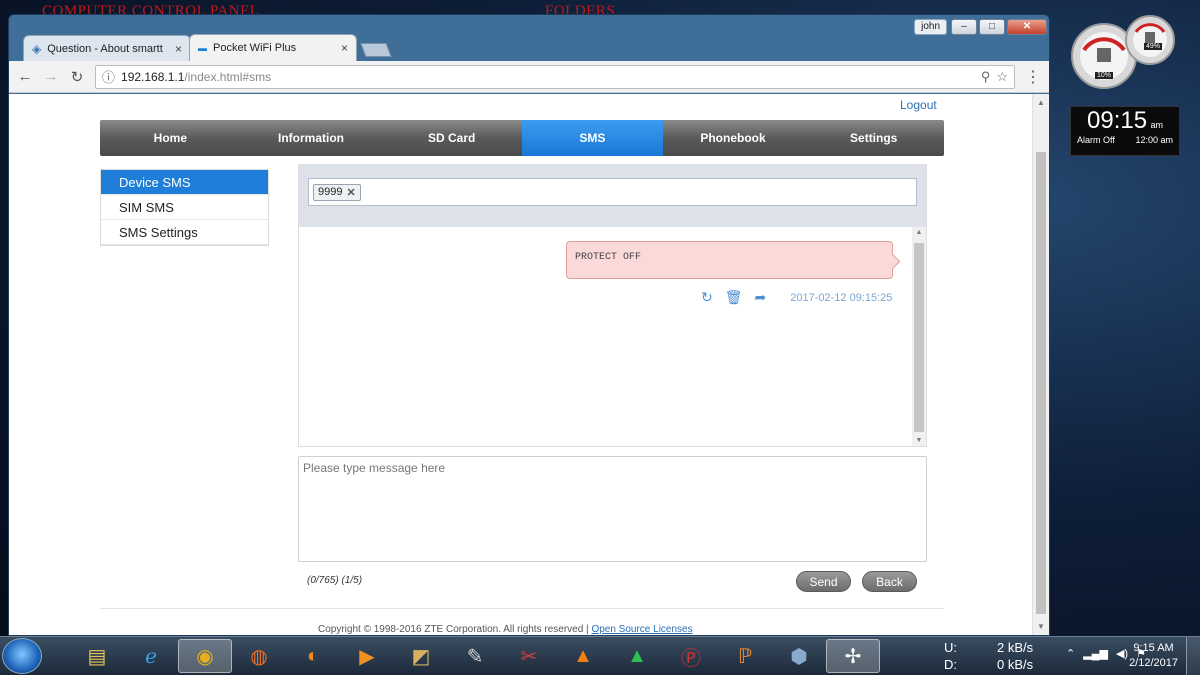 Image resolution: width=1200 pixels, height=675 pixels. What do you see at coordinates (350, 192) in the screenshot?
I see `remove-recipient-icon: ✕` at bounding box center [350, 192].